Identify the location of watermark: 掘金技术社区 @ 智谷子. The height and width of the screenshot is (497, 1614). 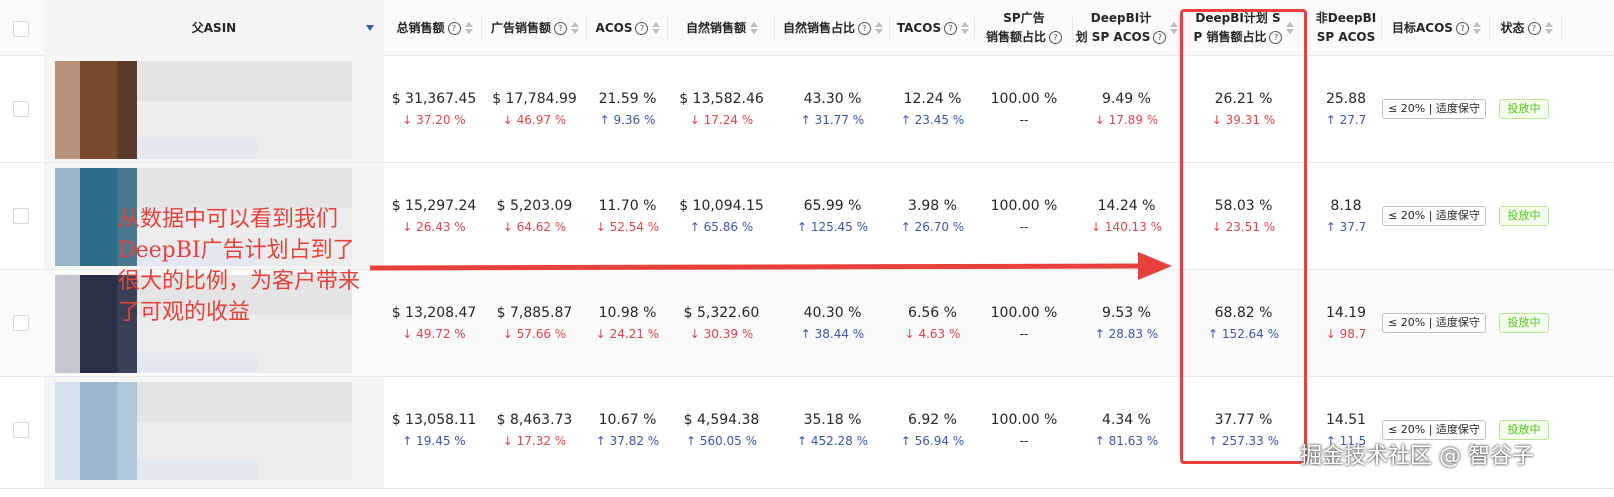
(1417, 456).